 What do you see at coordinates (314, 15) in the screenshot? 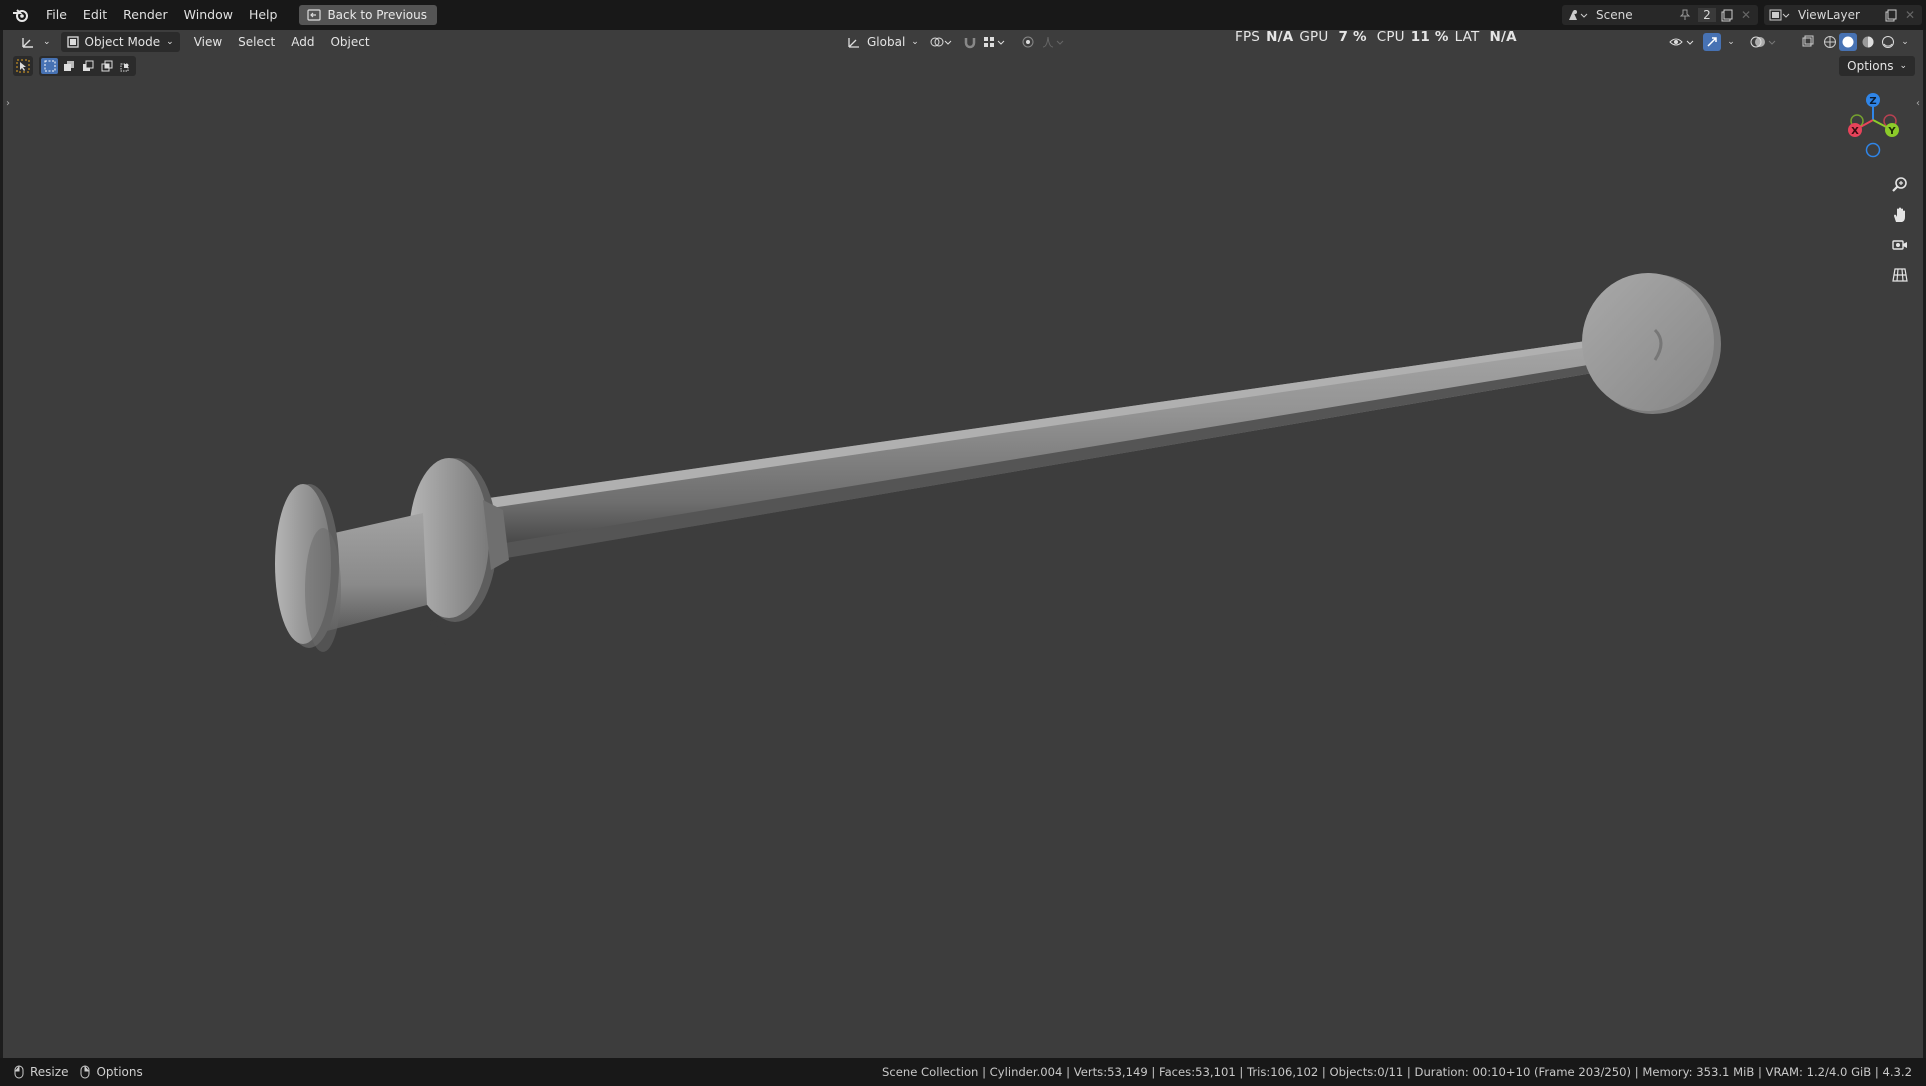
I see `back-icon` at bounding box center [314, 15].